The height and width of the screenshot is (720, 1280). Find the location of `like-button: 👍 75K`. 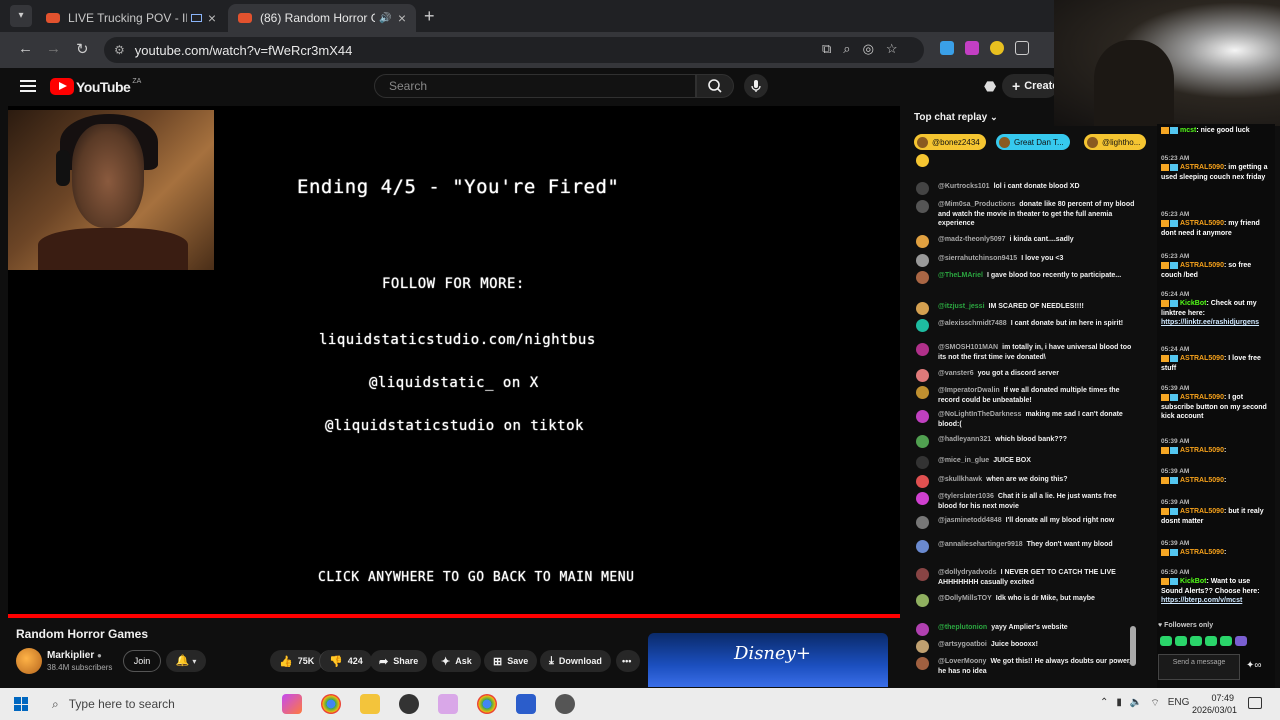

like-button: 👍 75K is located at coordinates (297, 661).